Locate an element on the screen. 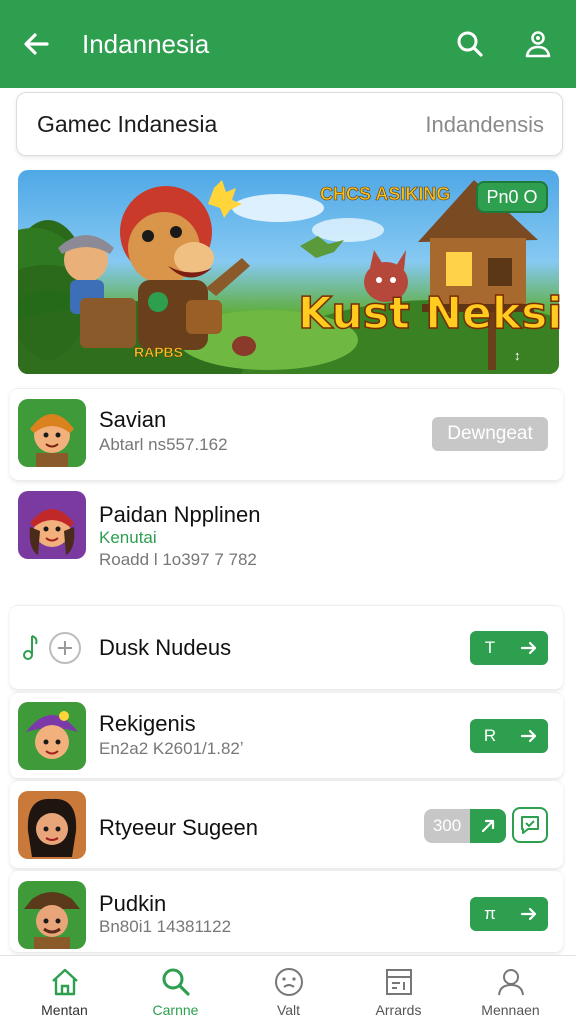 The height and width of the screenshot is (1024, 576). game-name: Rtyeeur Sugeen is located at coordinates (178, 827).